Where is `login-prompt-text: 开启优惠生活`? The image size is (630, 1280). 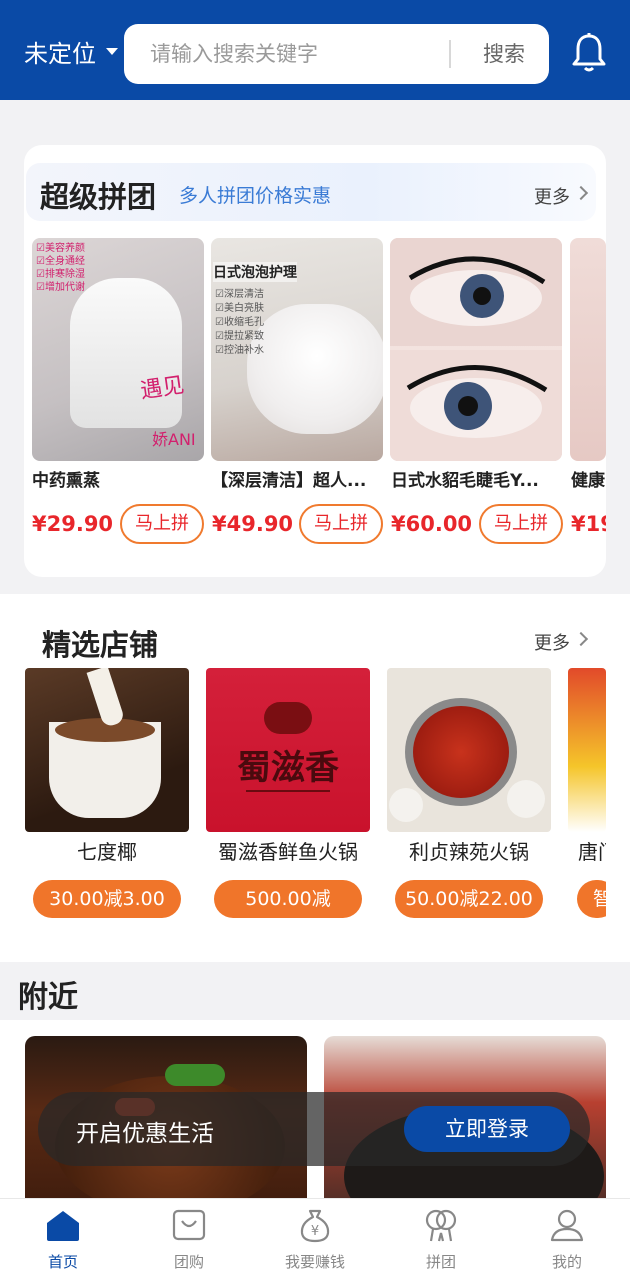 login-prompt-text: 开启优惠生活 is located at coordinates (145, 1134).